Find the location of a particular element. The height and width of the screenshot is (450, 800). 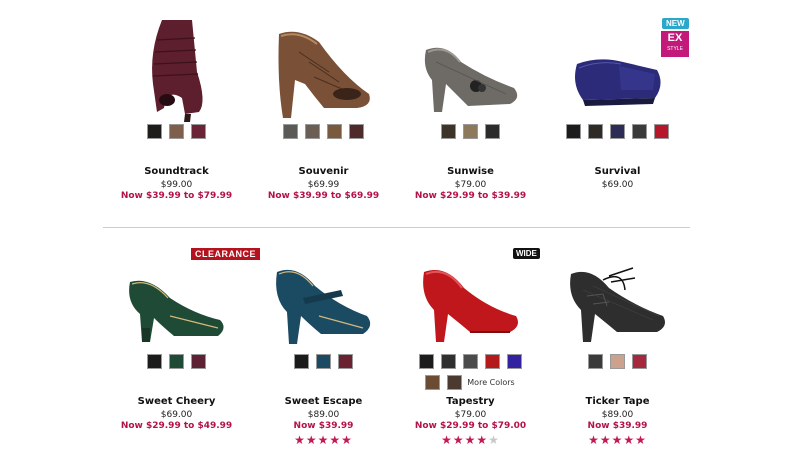

product-card-sweet-escape: Sweet Escape $89.00 Now $39.99 ★★★★★ is located at coordinates (323, 345).